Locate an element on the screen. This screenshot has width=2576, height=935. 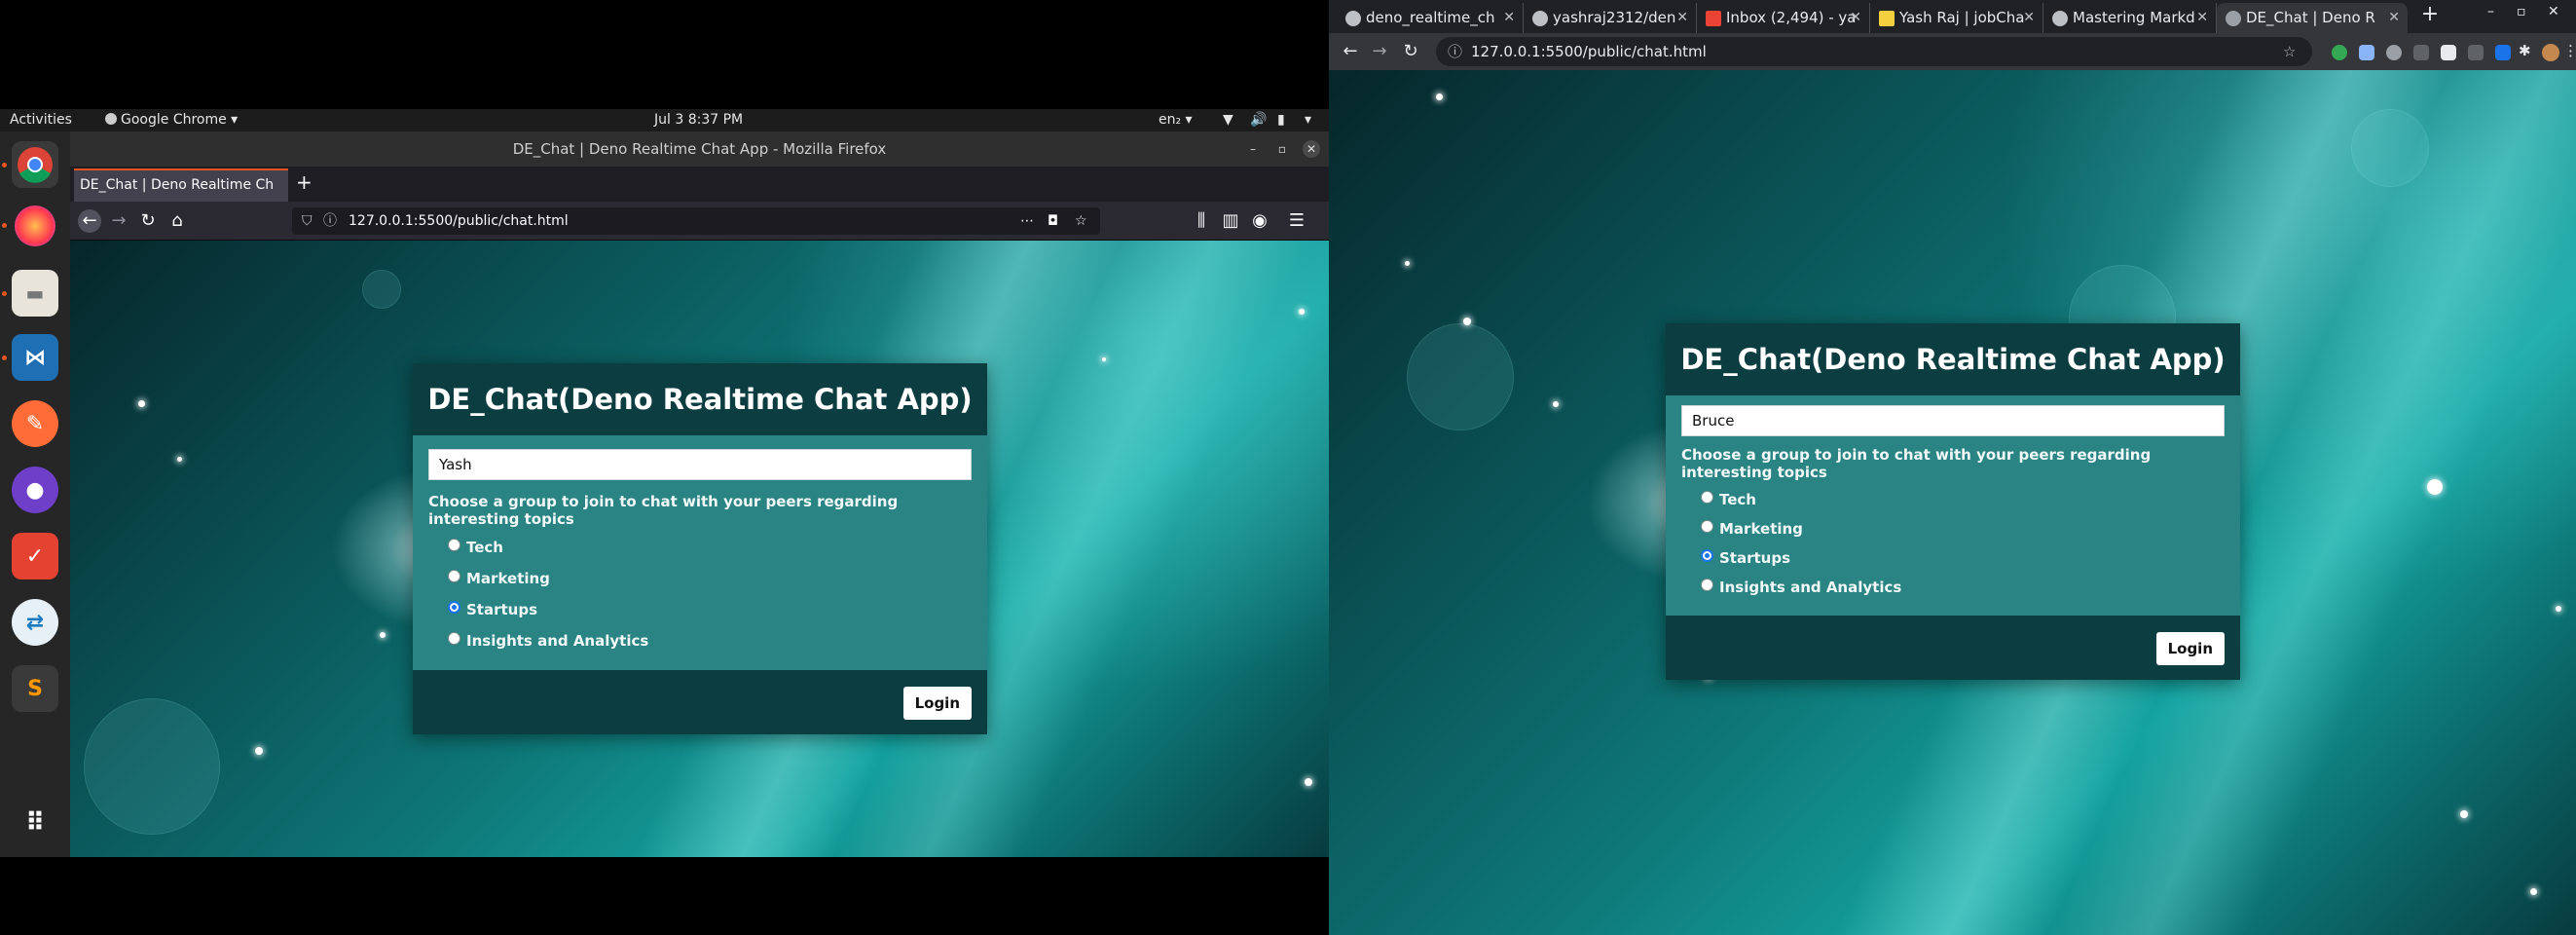
postman-icon: ✎ is located at coordinates (35, 424).